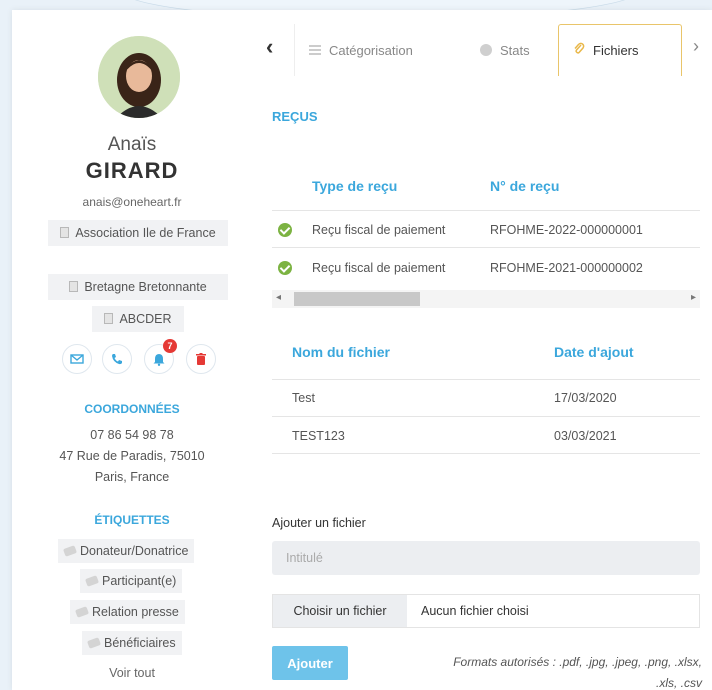 The width and height of the screenshot is (712, 690). I want to click on file-date: 03/03/2021, so click(585, 436).